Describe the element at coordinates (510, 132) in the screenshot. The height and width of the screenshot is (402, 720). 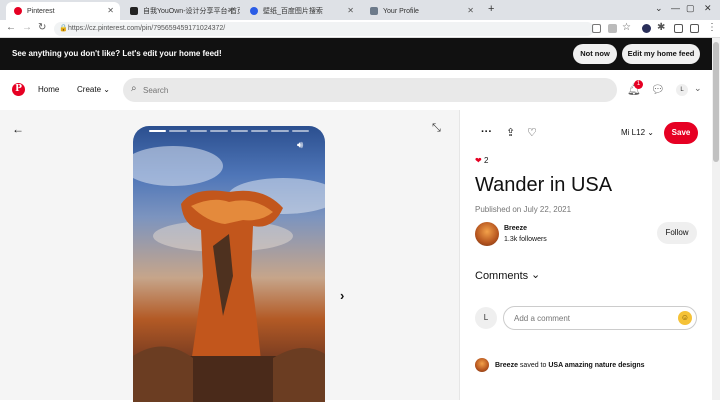
I see `share-icon: ⇪` at that location.